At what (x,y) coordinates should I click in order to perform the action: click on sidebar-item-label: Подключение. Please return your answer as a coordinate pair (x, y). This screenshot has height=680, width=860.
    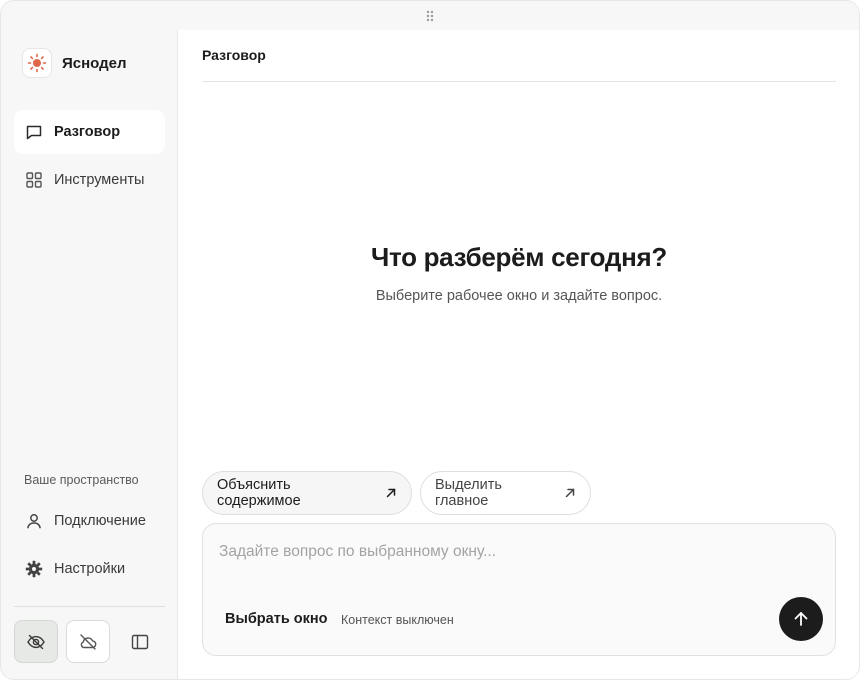
    Looking at the image, I should click on (100, 521).